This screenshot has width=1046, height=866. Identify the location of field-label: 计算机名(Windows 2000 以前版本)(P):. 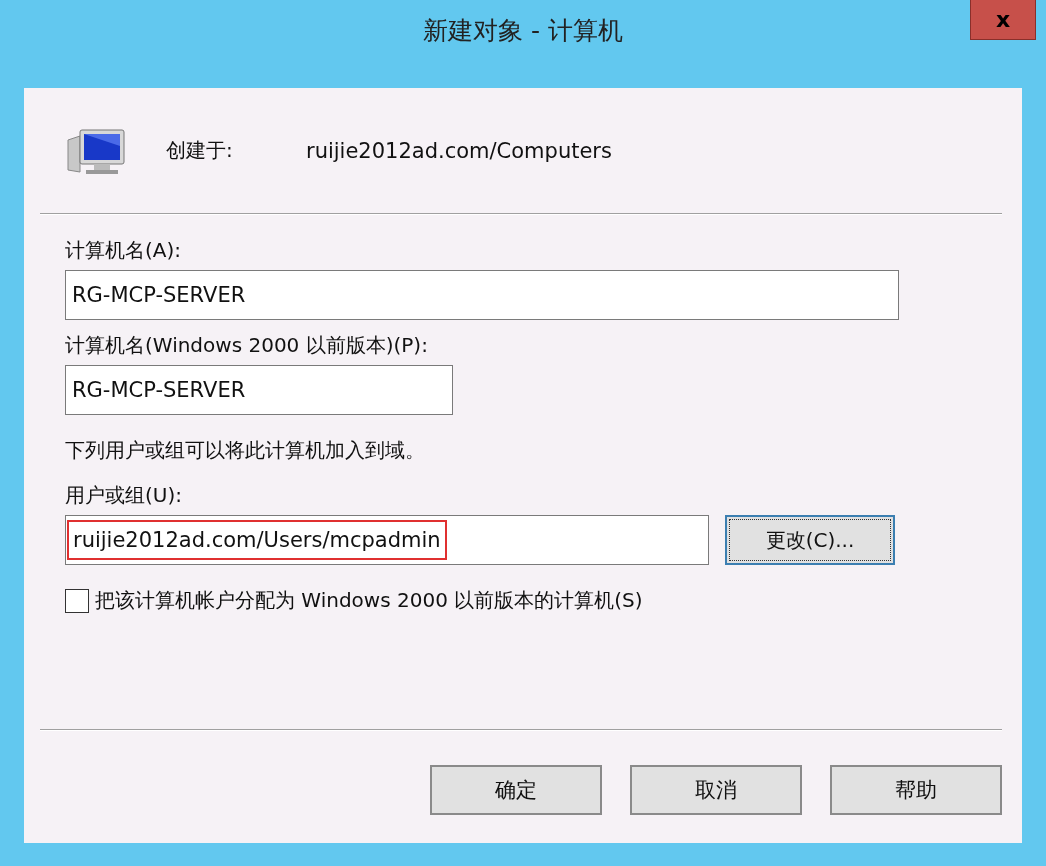
(247, 345).